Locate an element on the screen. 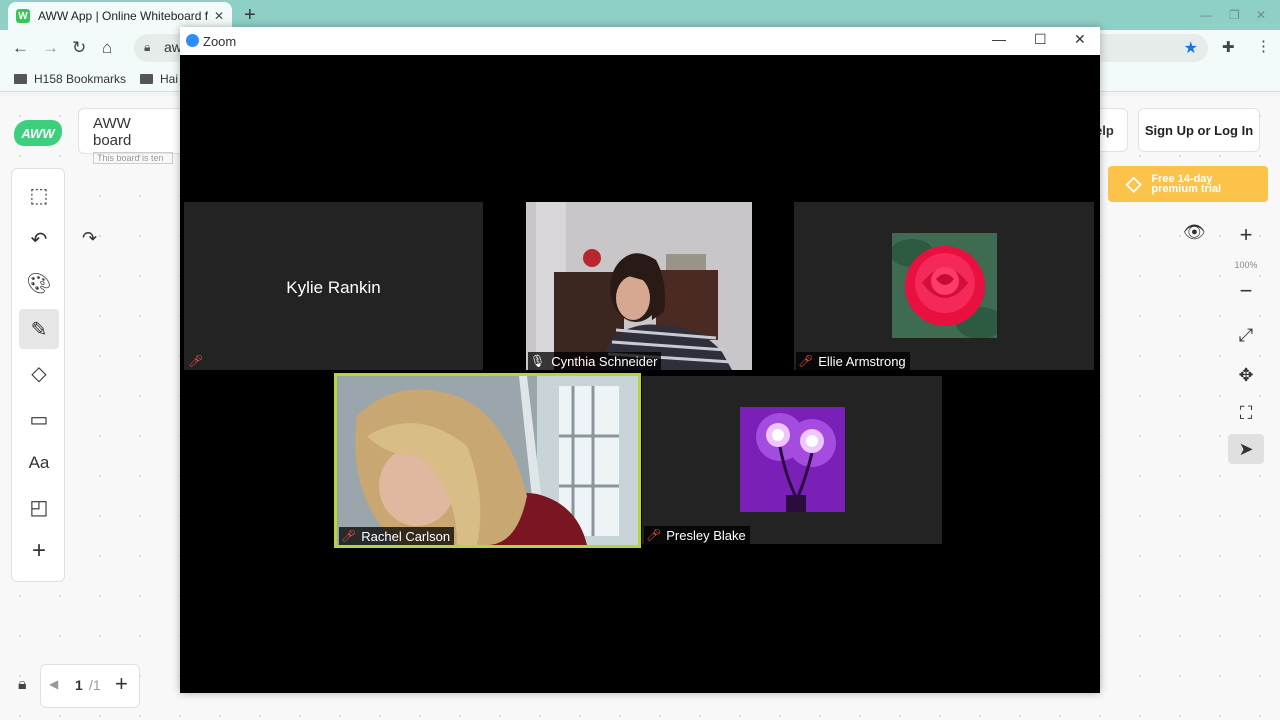 The image size is (1280, 720). pointer-icon: ➤ is located at coordinates (1246, 449).